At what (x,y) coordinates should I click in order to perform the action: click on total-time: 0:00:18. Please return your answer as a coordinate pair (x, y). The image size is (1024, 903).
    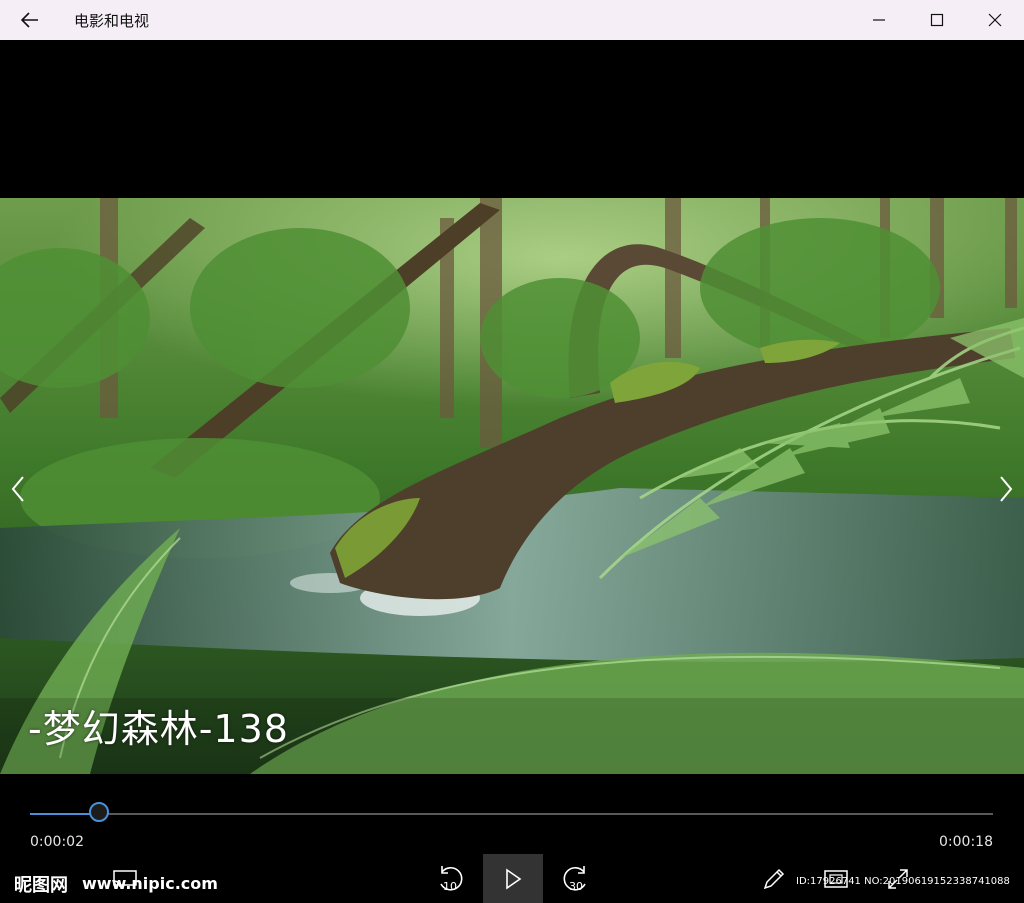
    Looking at the image, I should click on (966, 842).